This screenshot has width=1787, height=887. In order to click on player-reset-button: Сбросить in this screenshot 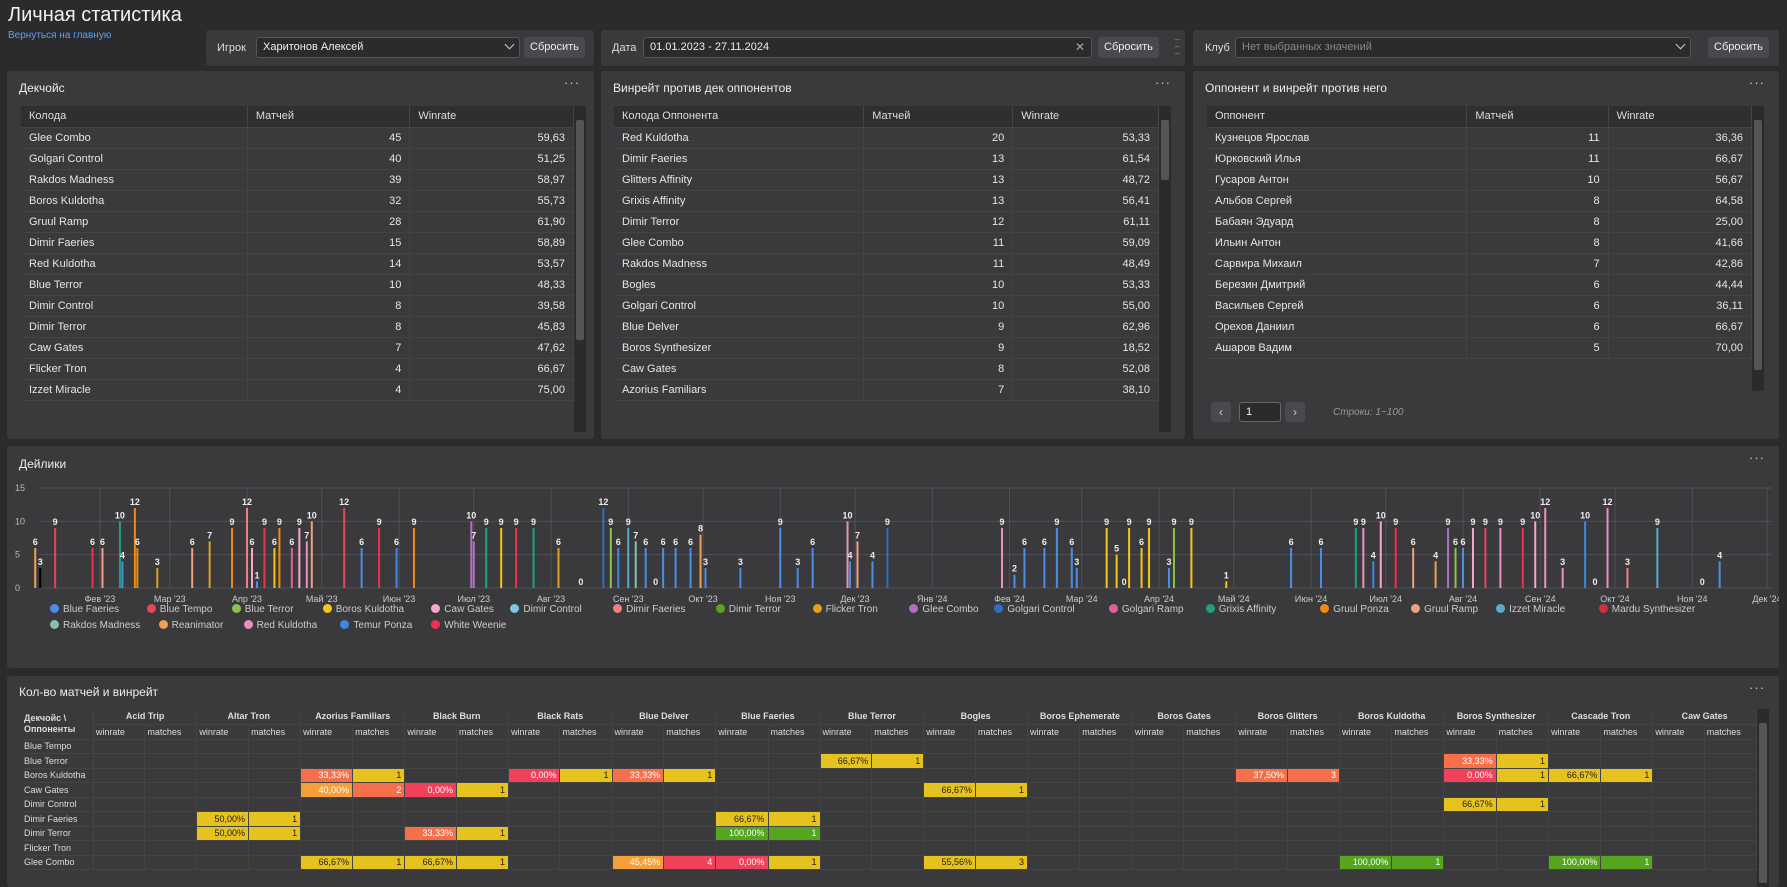, I will do `click(554, 47)`.